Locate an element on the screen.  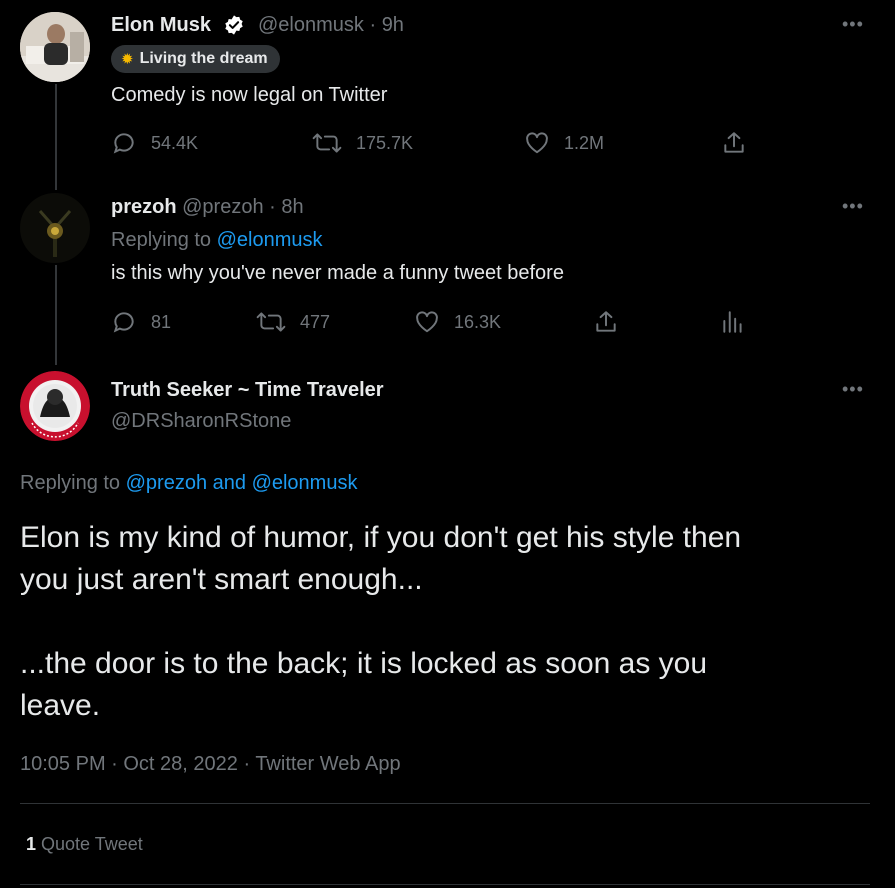
analytics-button is located at coordinates (733, 322).